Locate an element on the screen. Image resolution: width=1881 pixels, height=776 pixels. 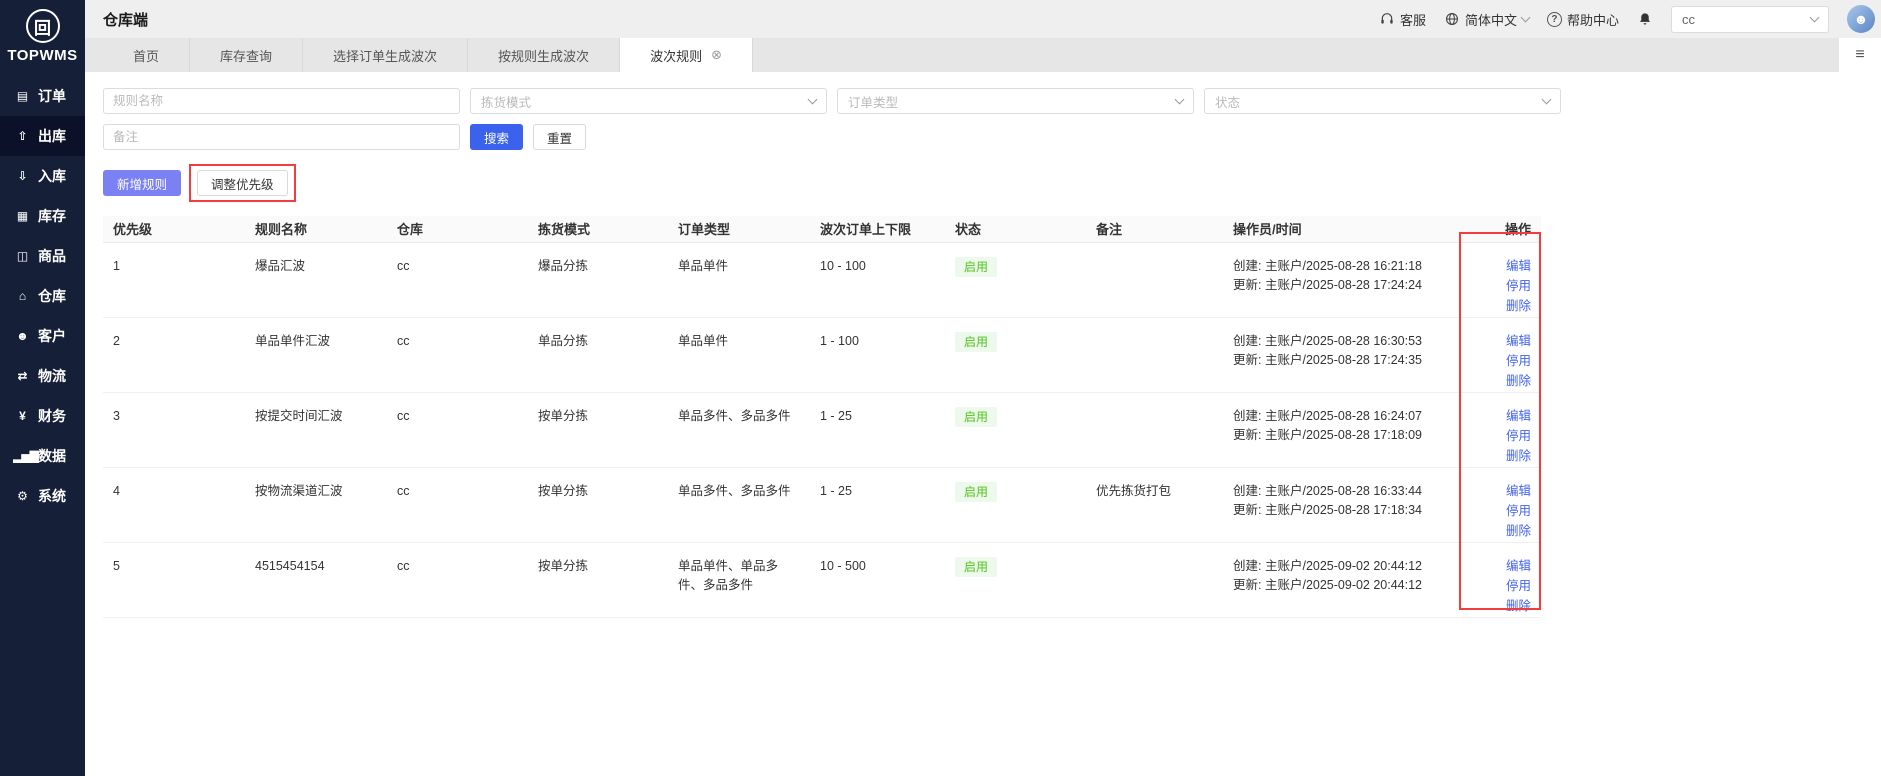
cell-priority: 3 is located at coordinates (116, 415).